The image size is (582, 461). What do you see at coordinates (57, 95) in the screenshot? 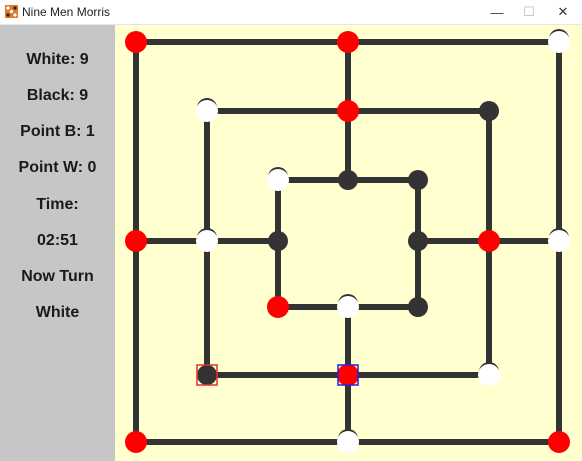
I see `black-count: Black: 9` at bounding box center [57, 95].